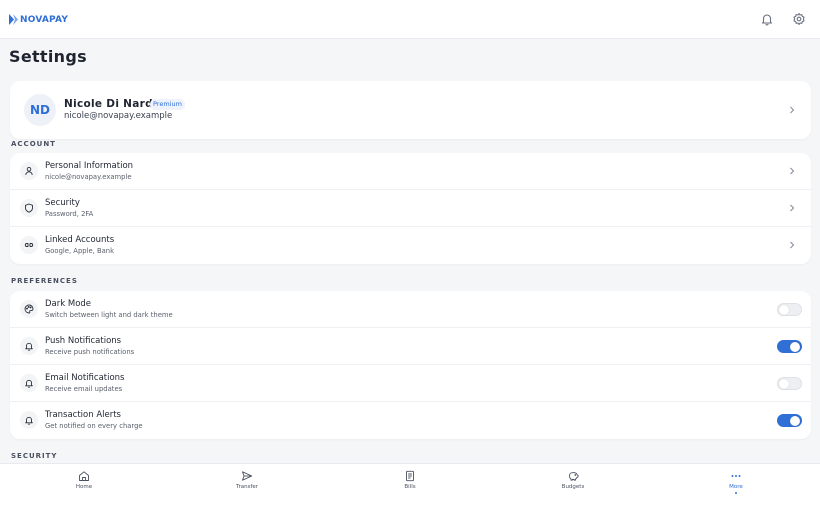  Describe the element at coordinates (85, 378) in the screenshot. I see `row-title: Email Notifications` at that location.